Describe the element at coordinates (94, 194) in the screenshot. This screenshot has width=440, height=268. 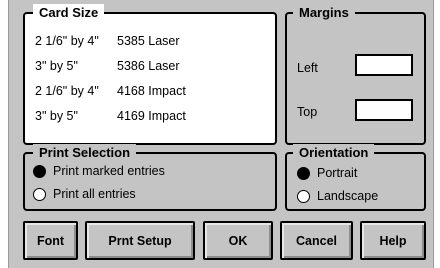
I see `print-all-label: Print all entries` at that location.